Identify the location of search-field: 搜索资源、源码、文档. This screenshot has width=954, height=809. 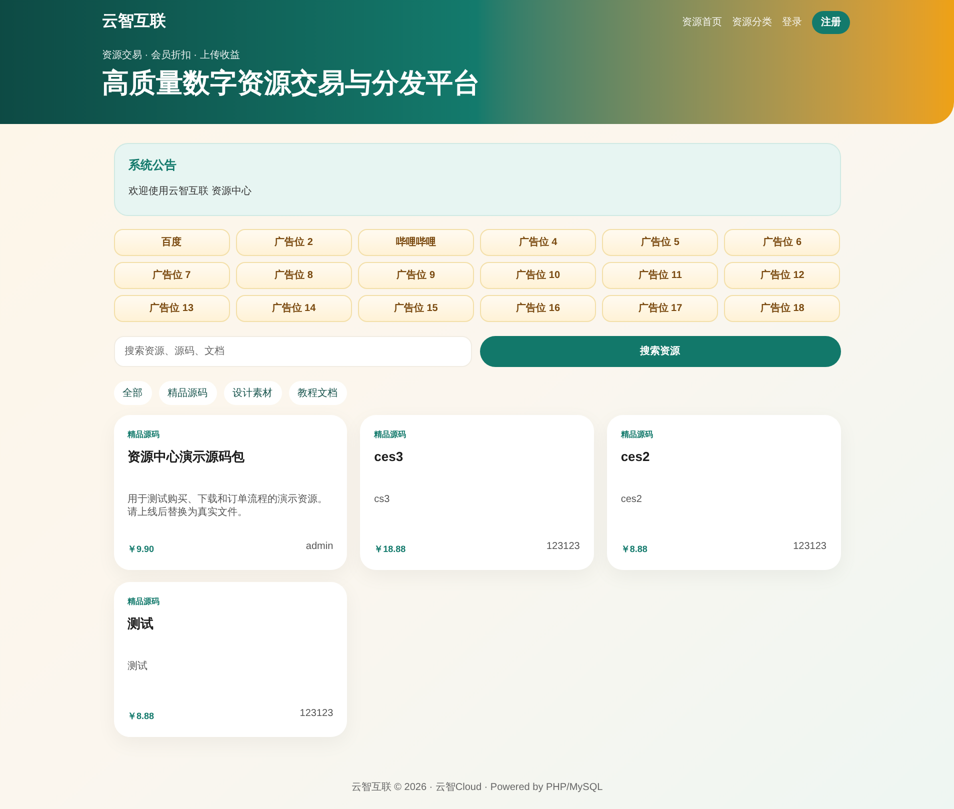
(293, 351).